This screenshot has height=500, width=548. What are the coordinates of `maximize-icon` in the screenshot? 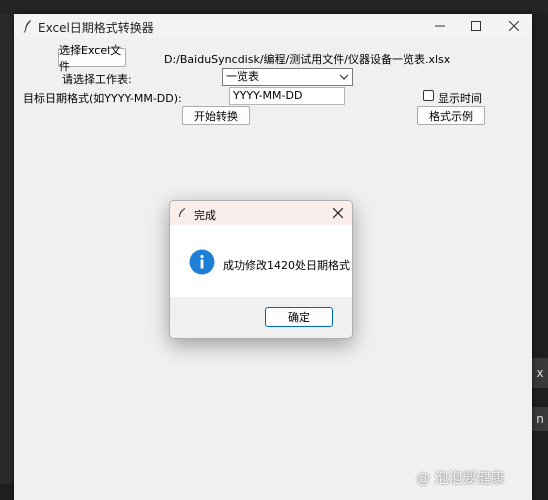 It's located at (476, 26).